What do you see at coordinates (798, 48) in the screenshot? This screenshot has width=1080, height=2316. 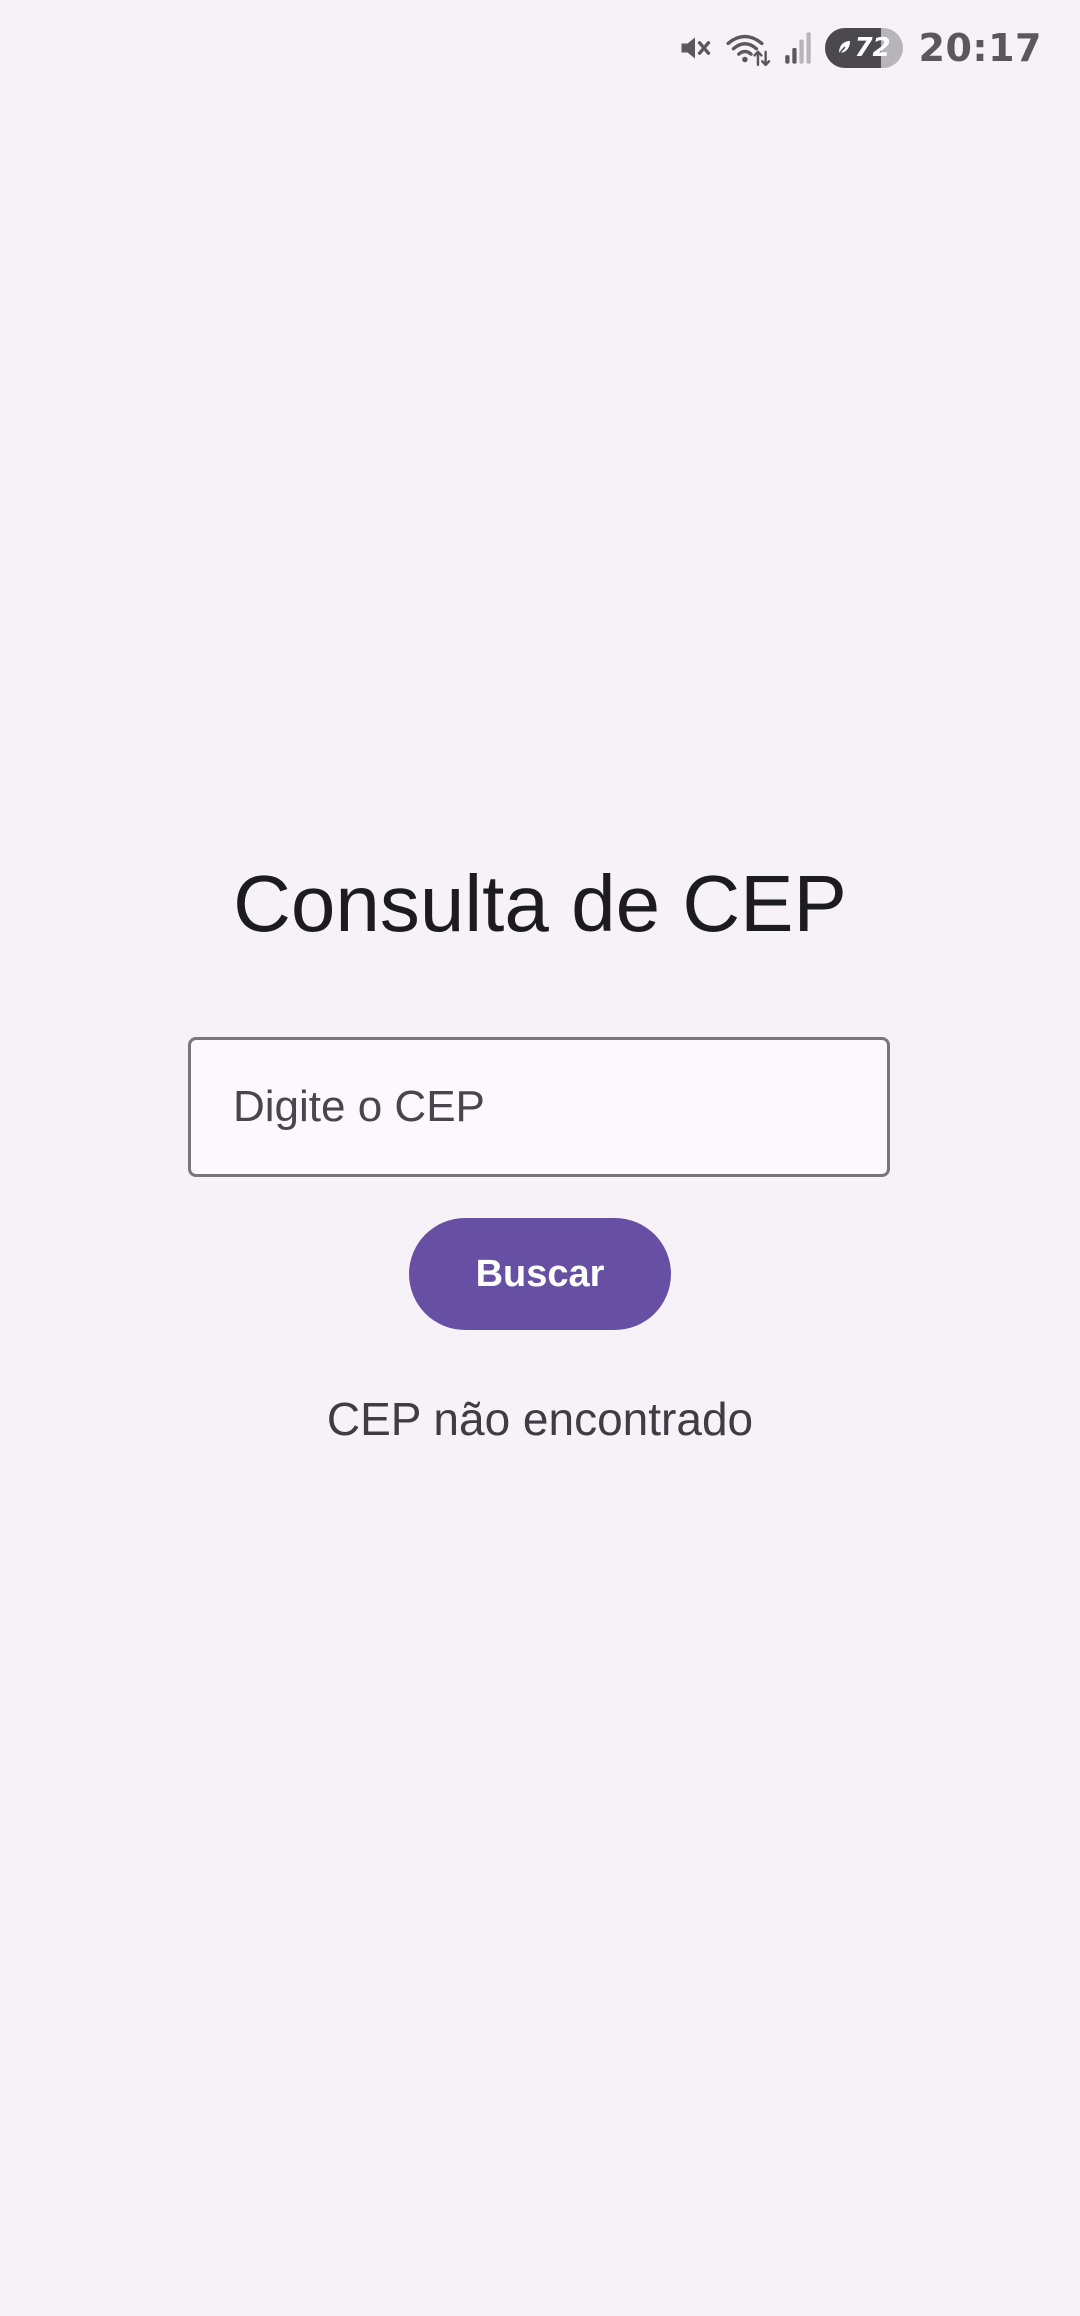 I see `signal-icon` at bounding box center [798, 48].